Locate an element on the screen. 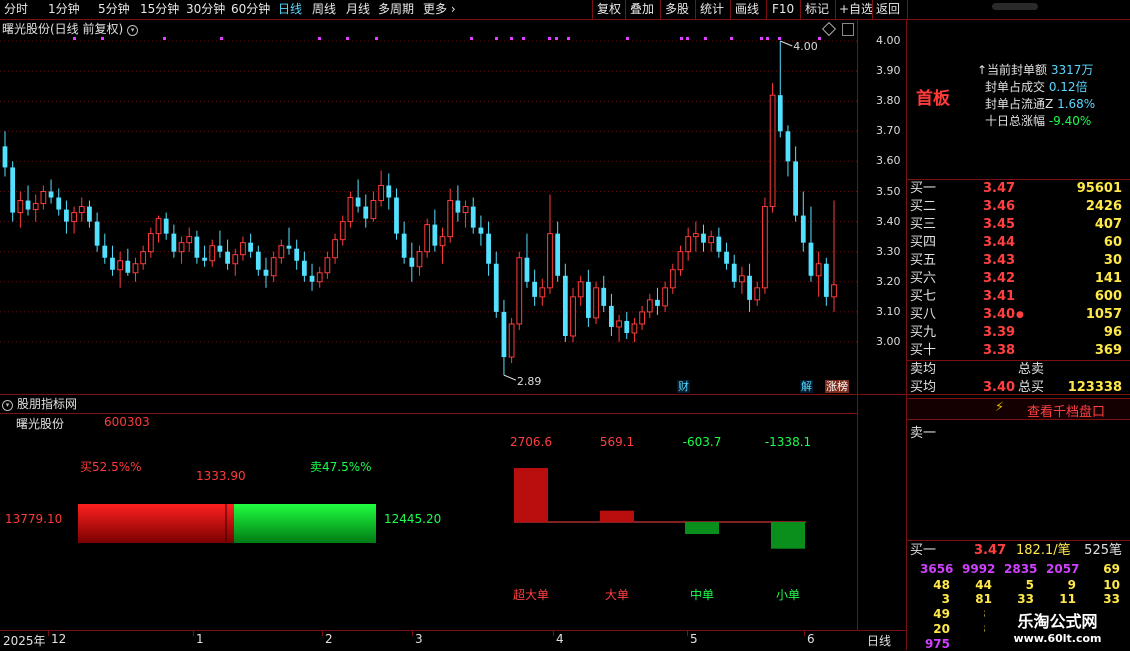 Image resolution: width=1130 pixels, height=651 pixels. multi-stock-button: 多股 is located at coordinates (677, 9).